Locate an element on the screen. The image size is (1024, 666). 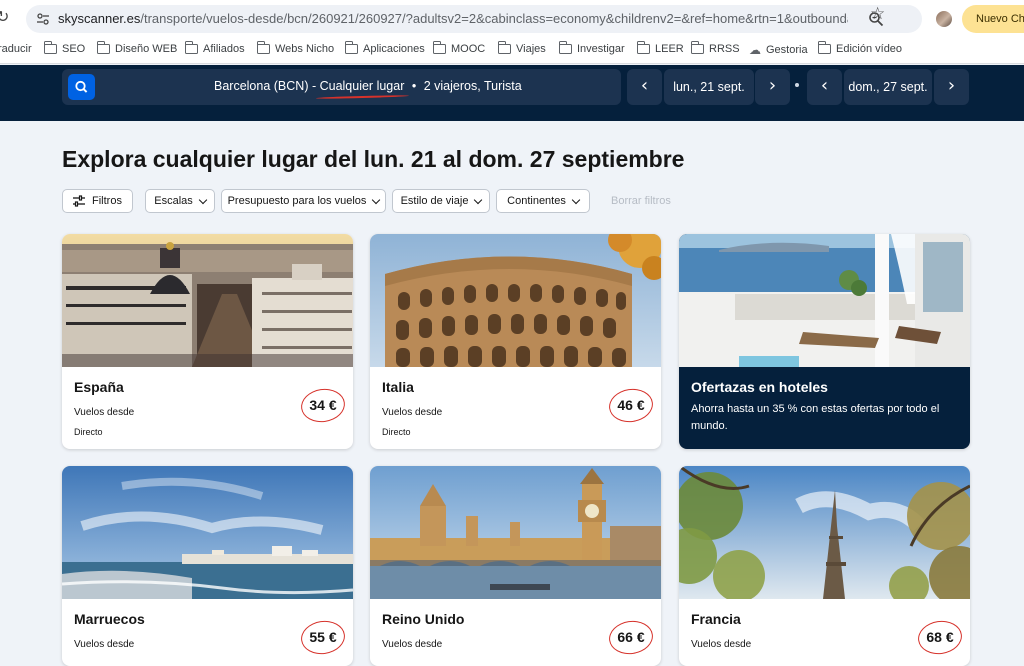
origin-text: Barcelona (BCN) is located at coordinates (261, 86).